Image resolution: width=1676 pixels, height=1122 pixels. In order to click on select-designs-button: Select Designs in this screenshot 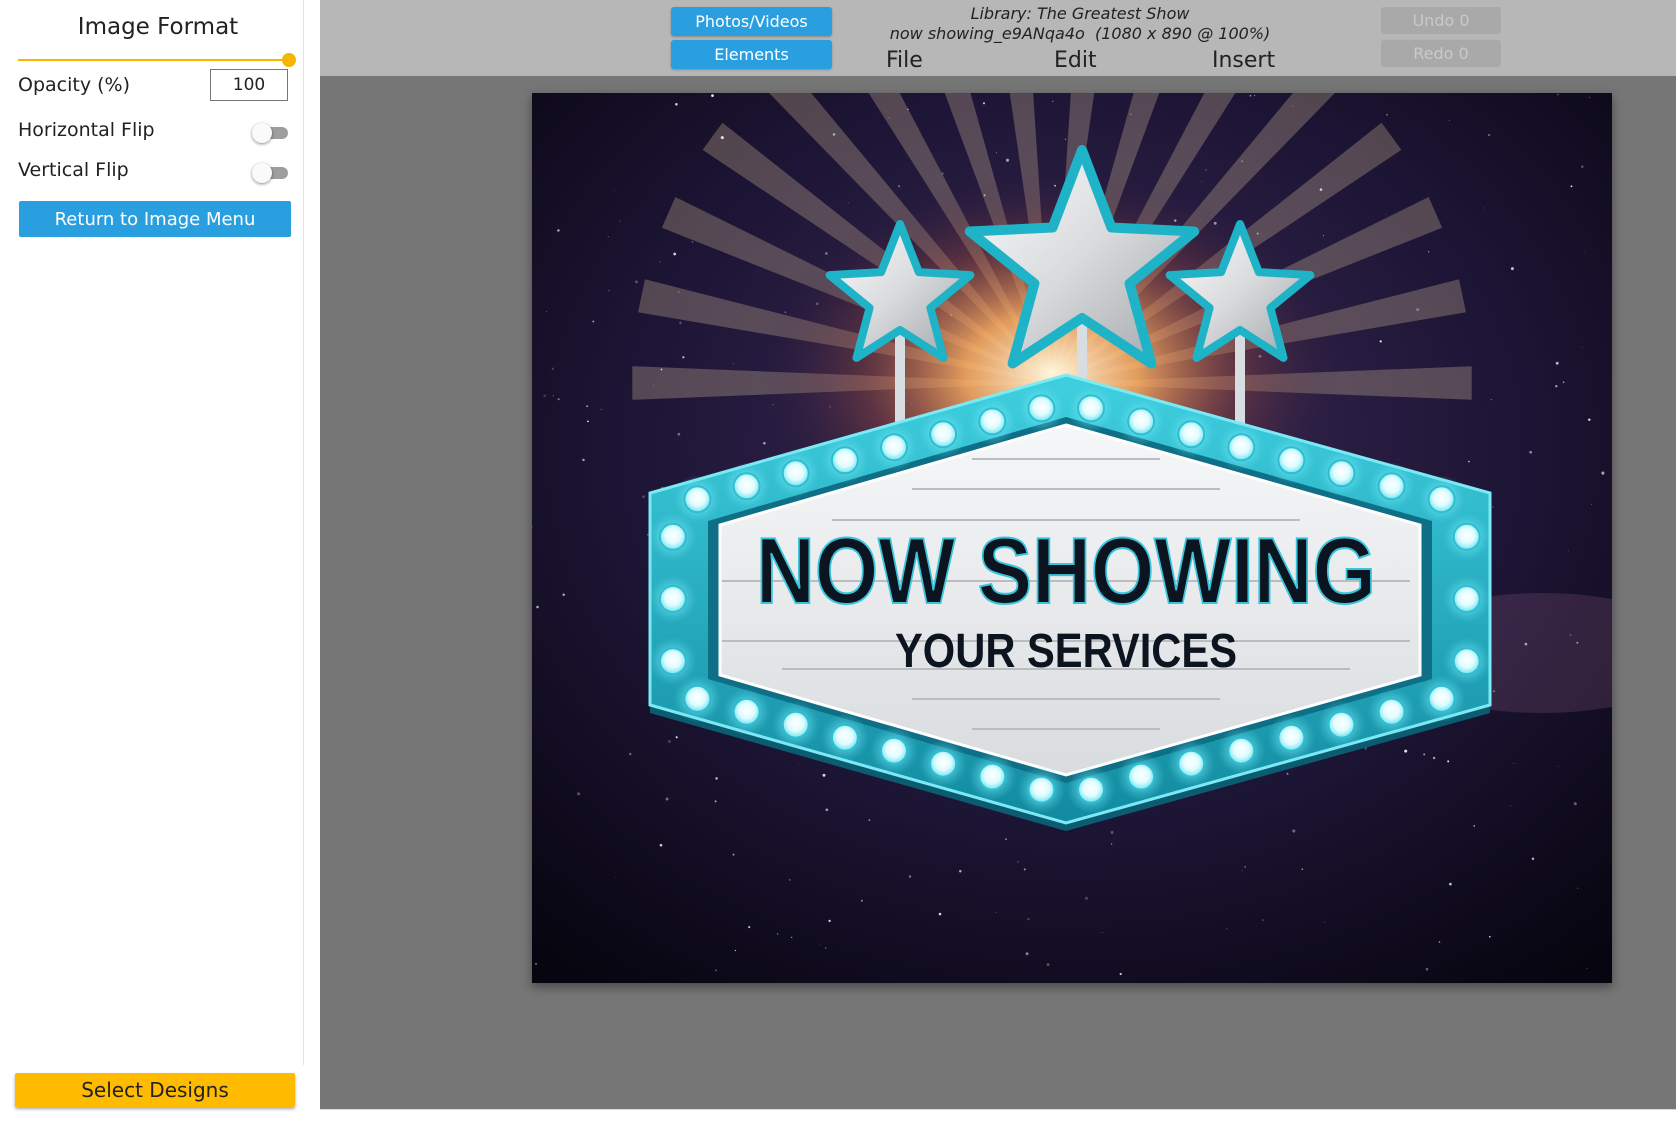, I will do `click(155, 1090)`.